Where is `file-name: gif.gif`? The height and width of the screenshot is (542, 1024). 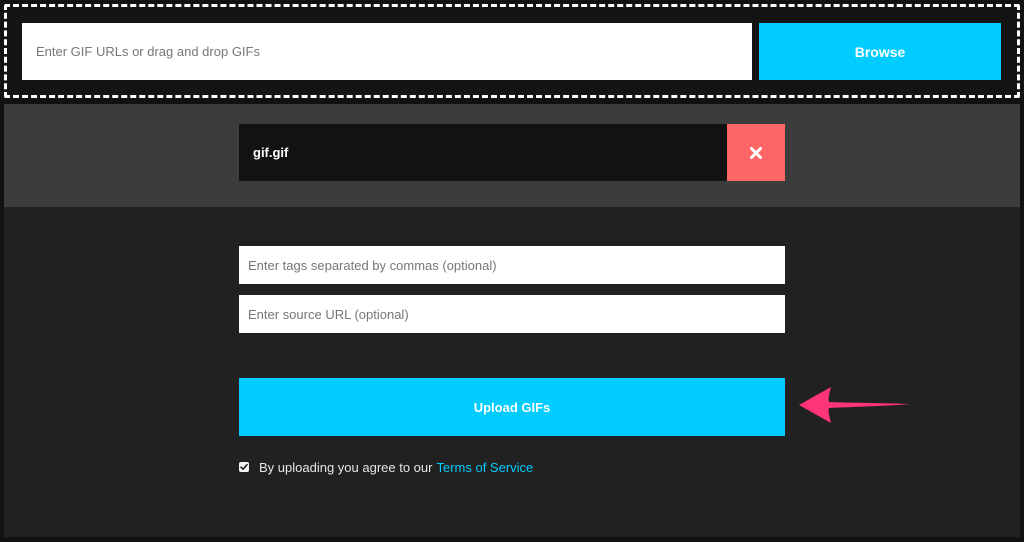 file-name: gif.gif is located at coordinates (271, 152).